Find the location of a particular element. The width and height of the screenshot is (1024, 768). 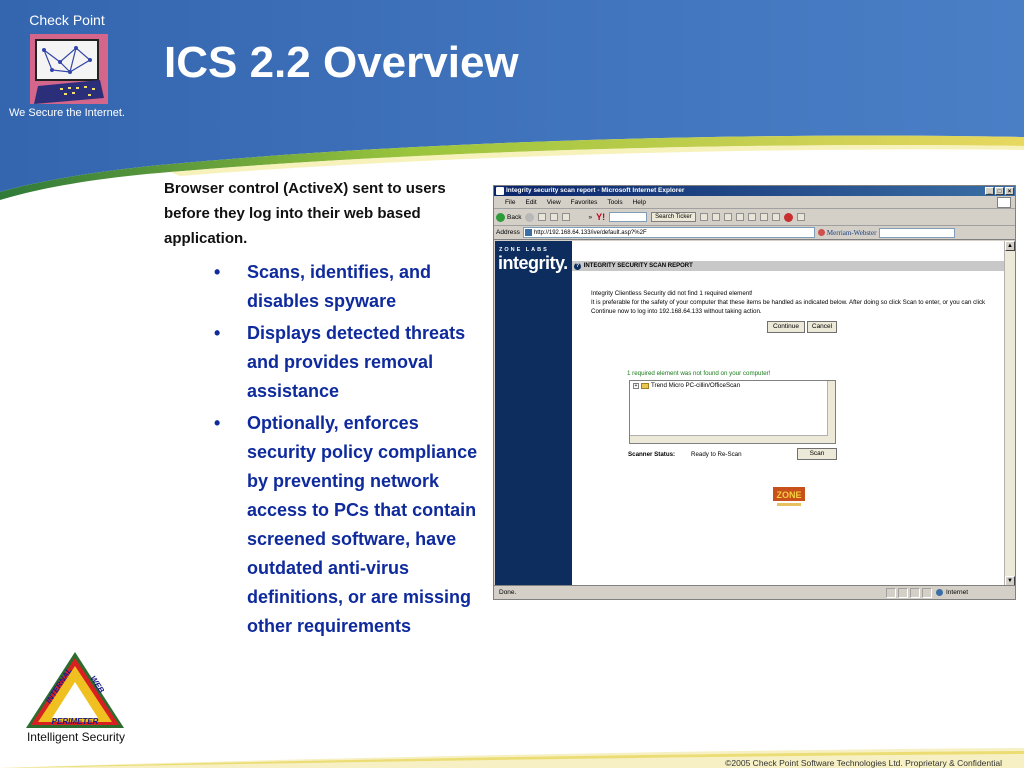

back-label: Back is located at coordinates (514, 217).